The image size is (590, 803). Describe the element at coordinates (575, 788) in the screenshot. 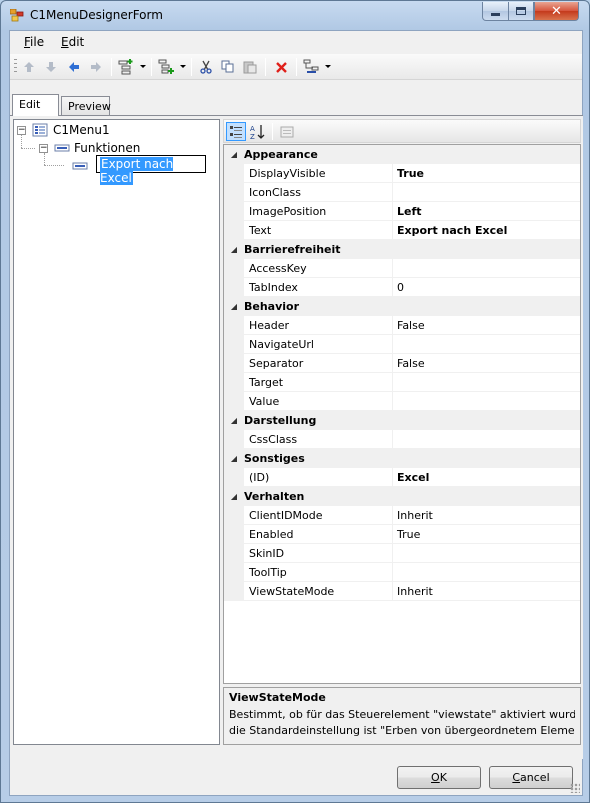

I see `resize-grip` at that location.